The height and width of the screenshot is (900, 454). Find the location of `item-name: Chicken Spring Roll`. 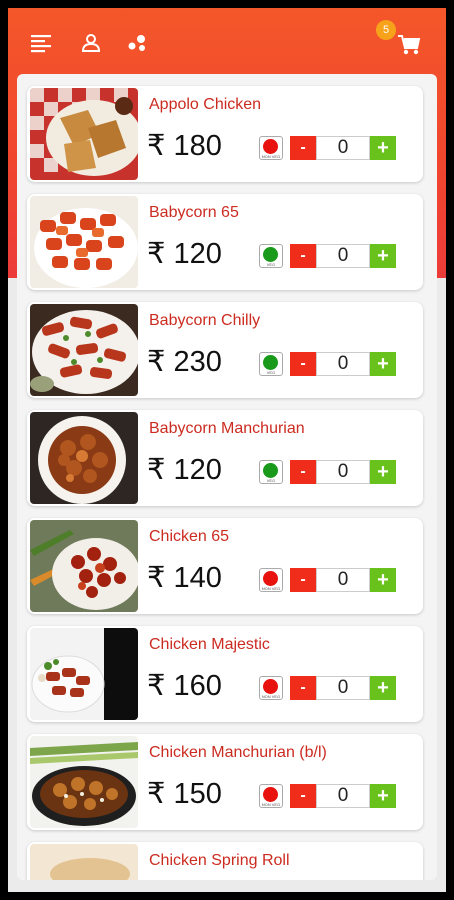

item-name: Chicken Spring Roll is located at coordinates (219, 860).